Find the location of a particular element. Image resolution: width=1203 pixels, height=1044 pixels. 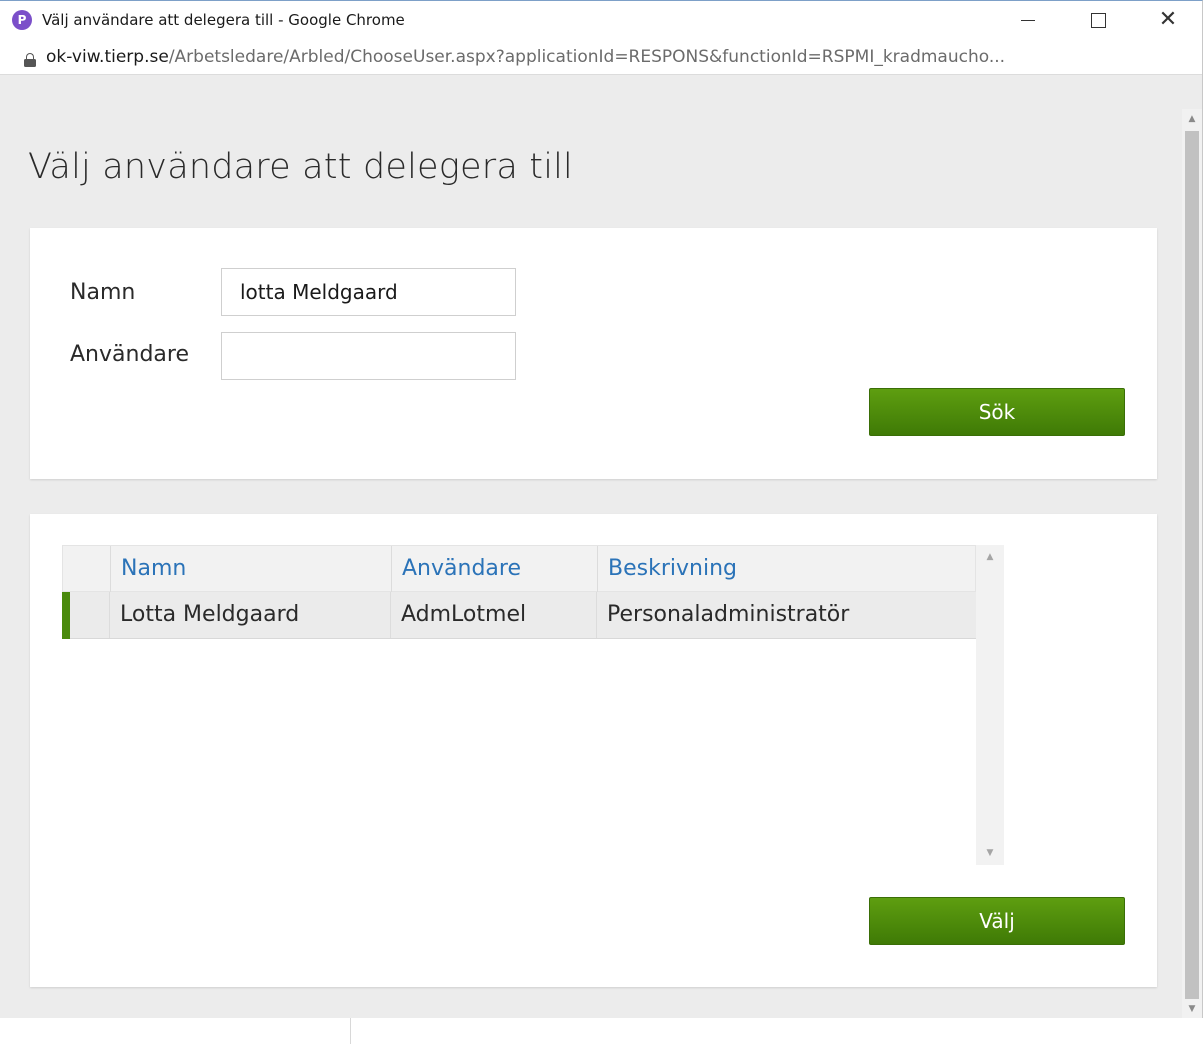

close-button: ✕ is located at coordinates (1168, 20).